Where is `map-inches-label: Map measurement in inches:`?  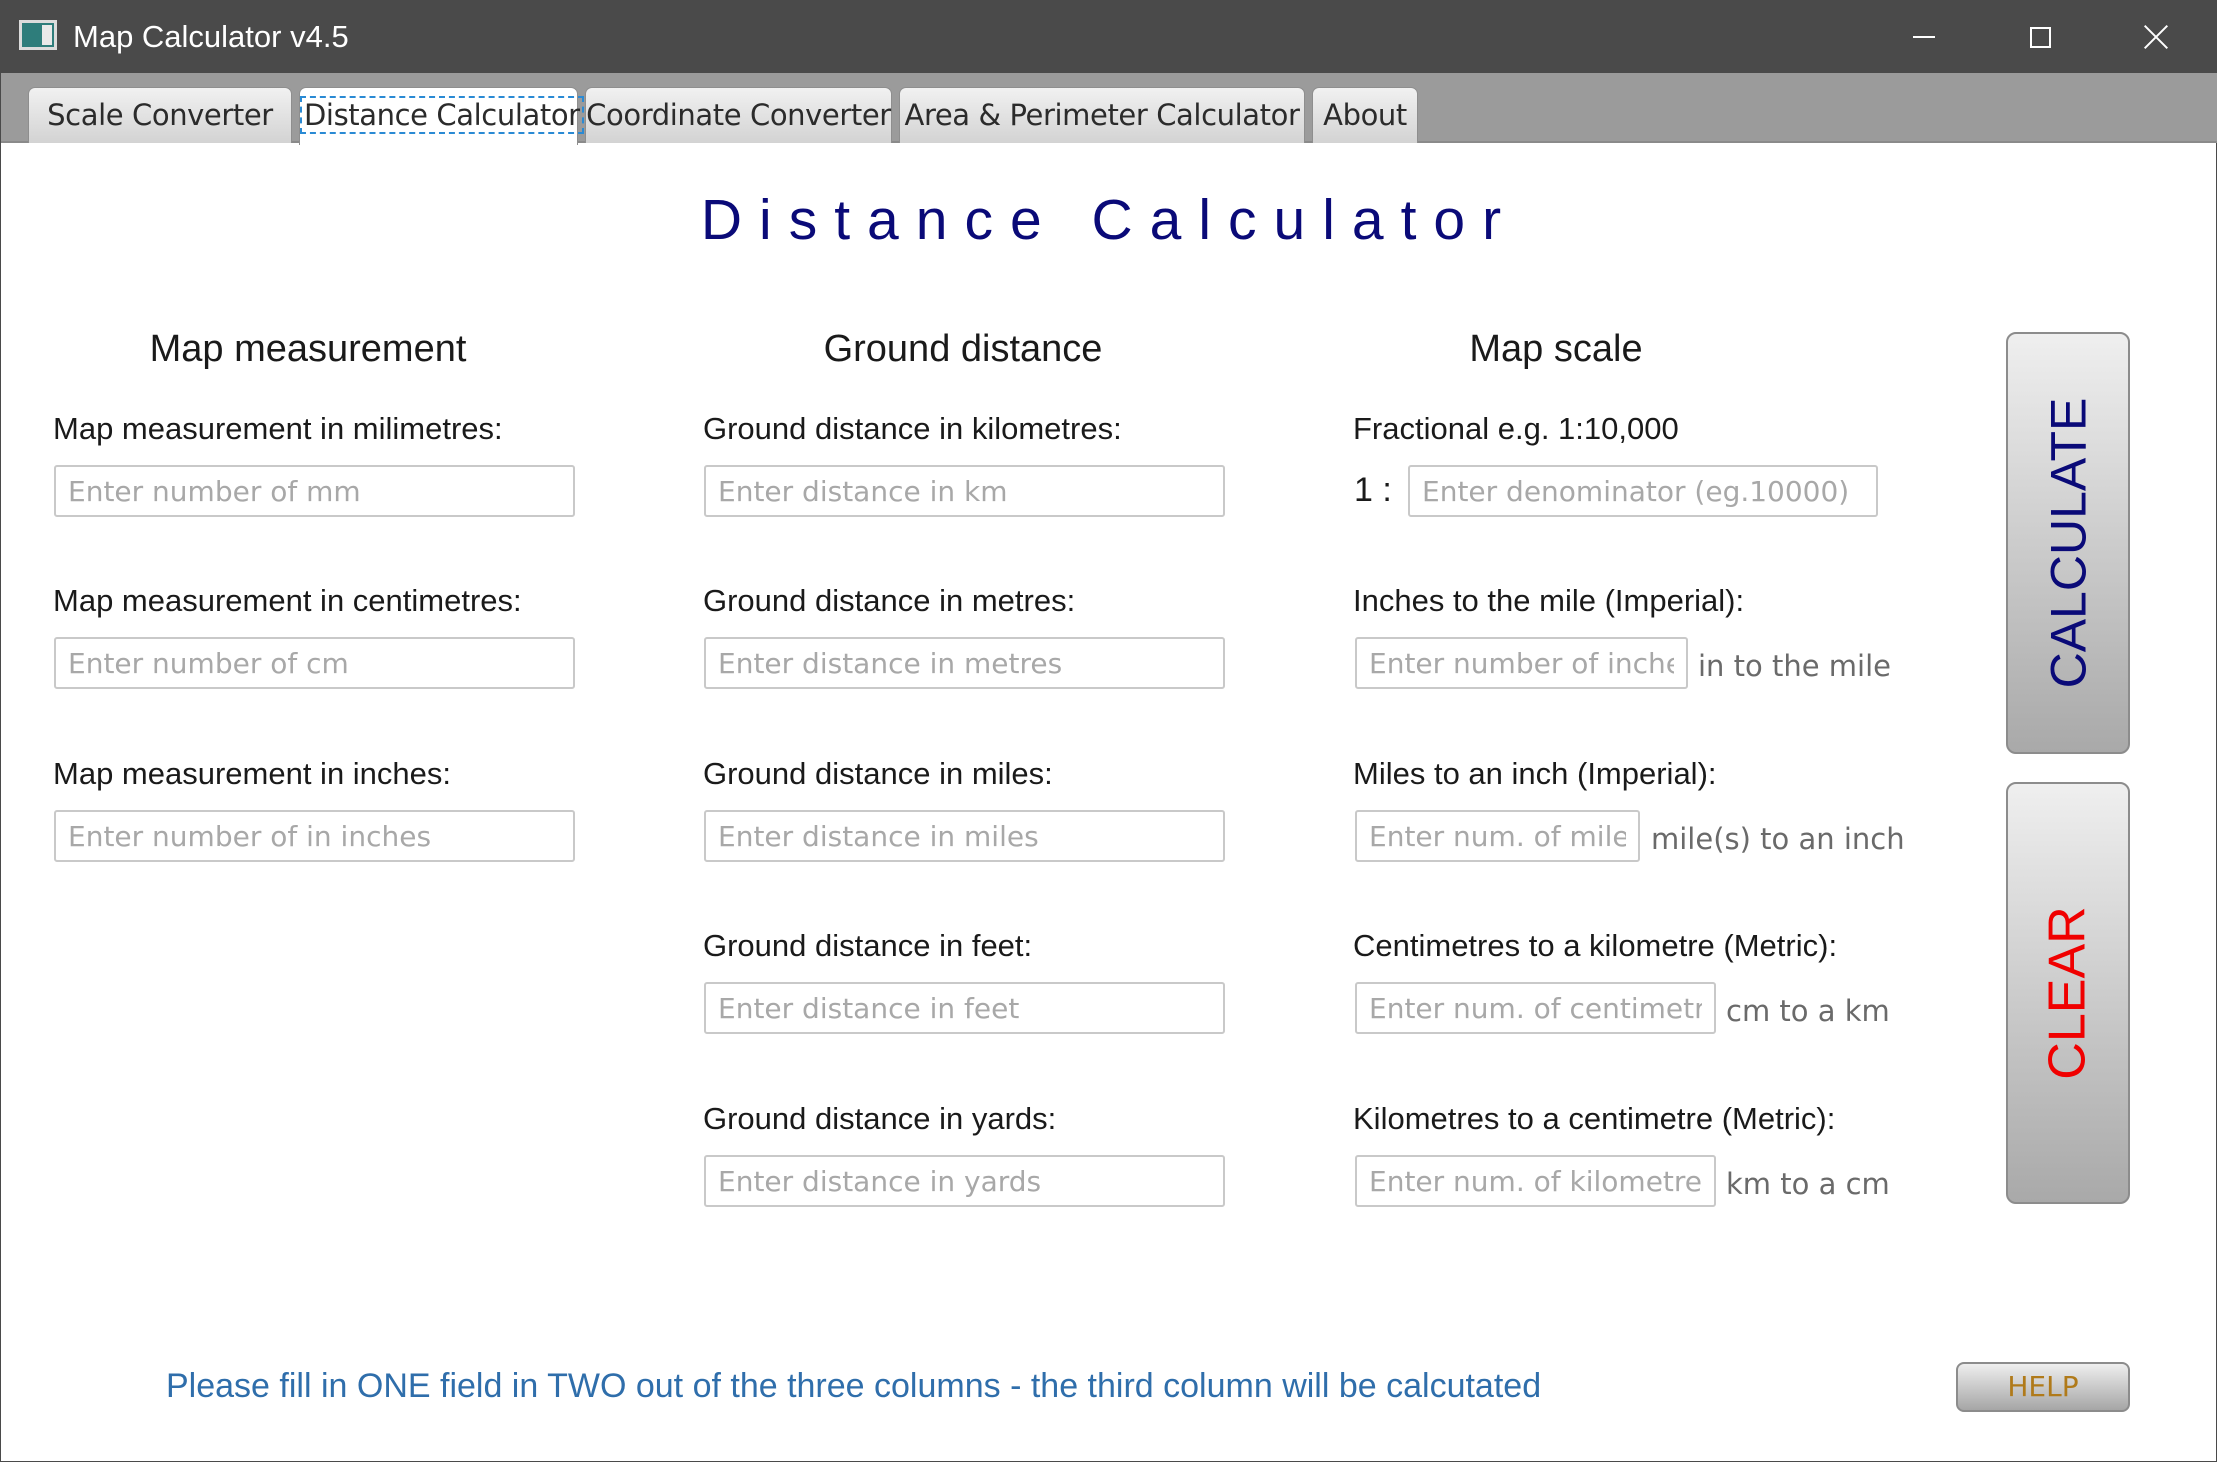
map-inches-label: Map measurement in inches: is located at coordinates (252, 773).